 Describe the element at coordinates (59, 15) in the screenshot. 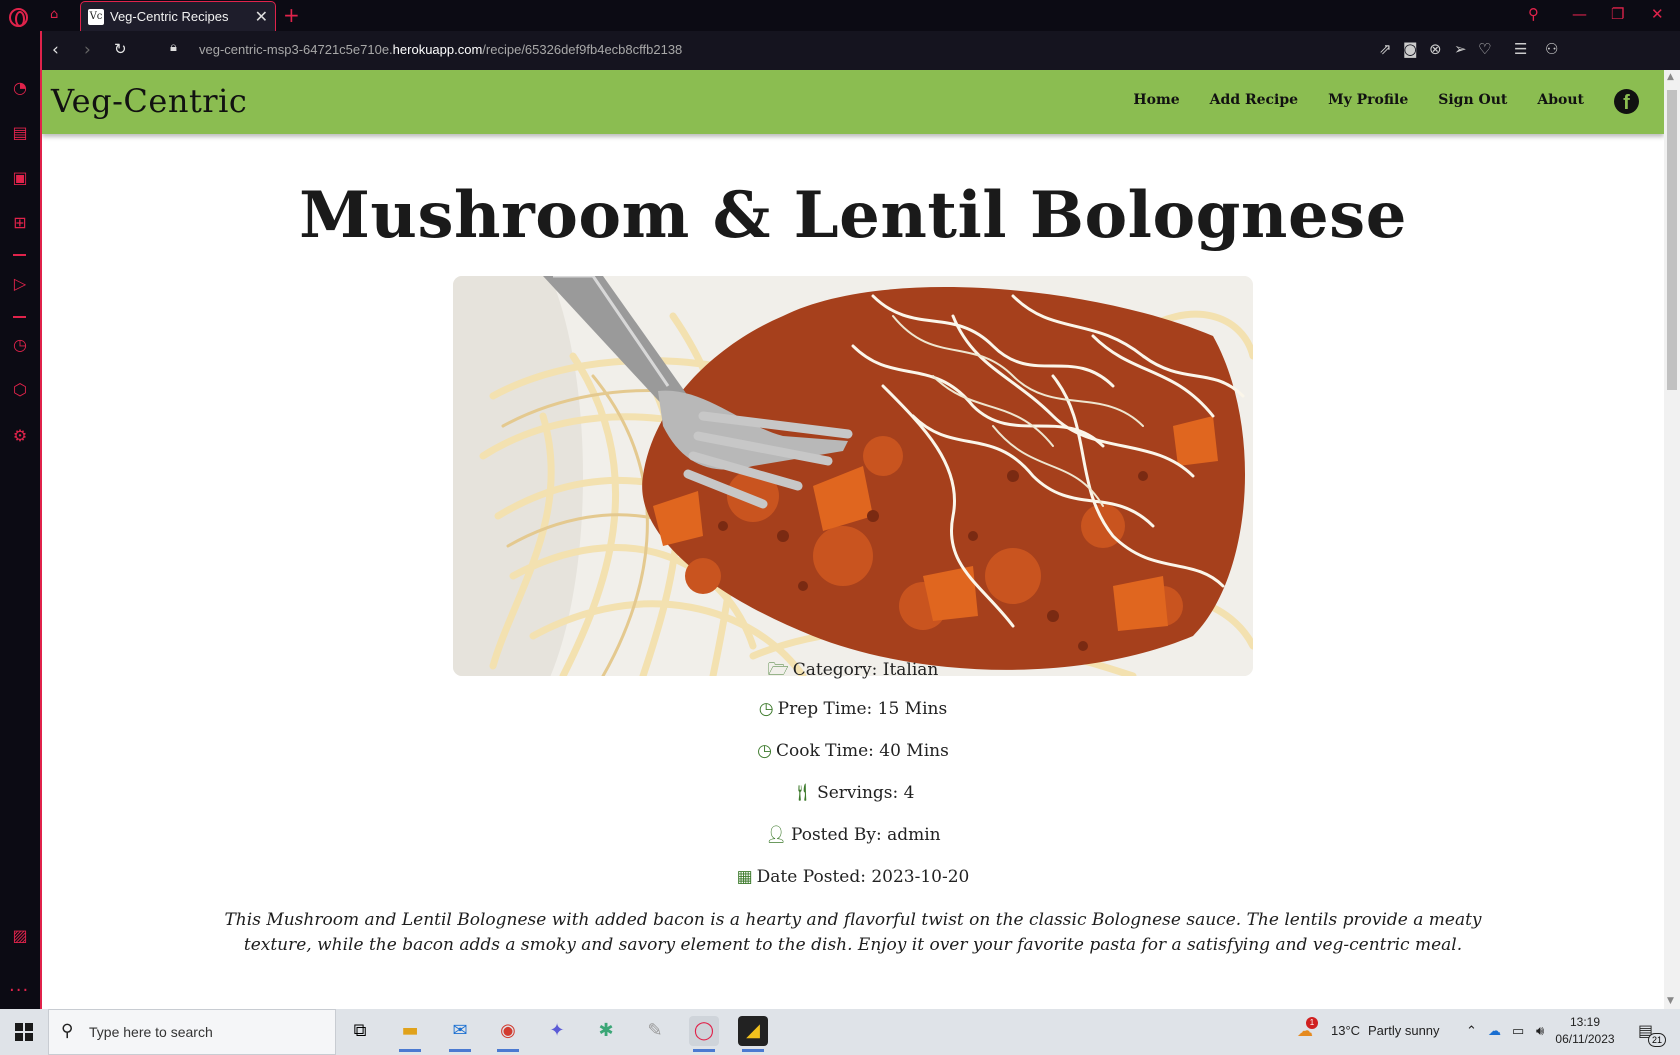

I see `gamepad-icon: ⌂` at that location.